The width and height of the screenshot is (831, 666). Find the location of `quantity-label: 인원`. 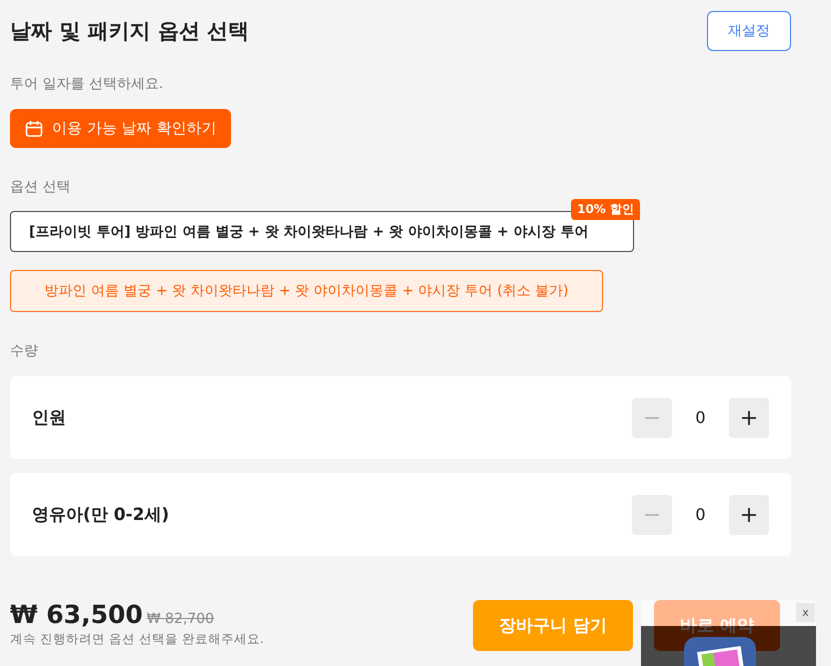

quantity-label: 인원 is located at coordinates (49, 418).